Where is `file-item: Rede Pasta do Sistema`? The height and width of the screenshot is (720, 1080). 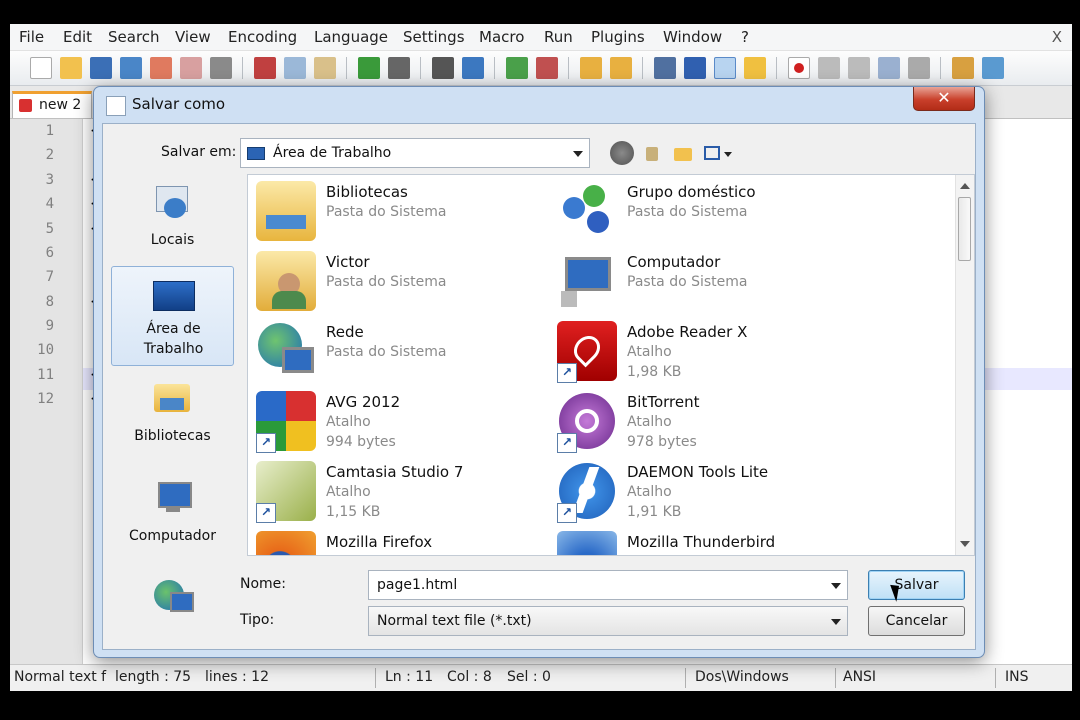 file-item: Rede Pasta do Sistema is located at coordinates (397, 353).